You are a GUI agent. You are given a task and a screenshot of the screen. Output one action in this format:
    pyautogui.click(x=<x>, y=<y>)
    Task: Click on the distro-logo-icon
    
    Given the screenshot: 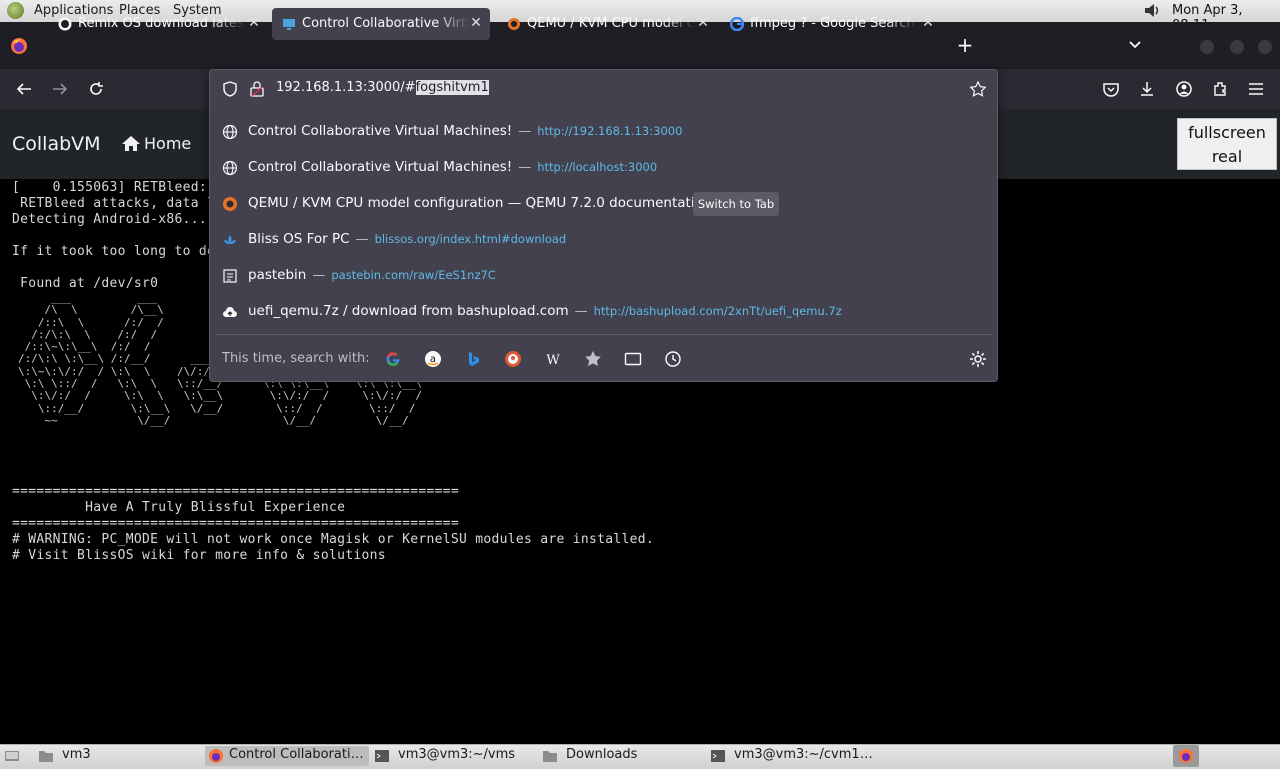 What is the action you would take?
    pyautogui.click(x=15, y=10)
    